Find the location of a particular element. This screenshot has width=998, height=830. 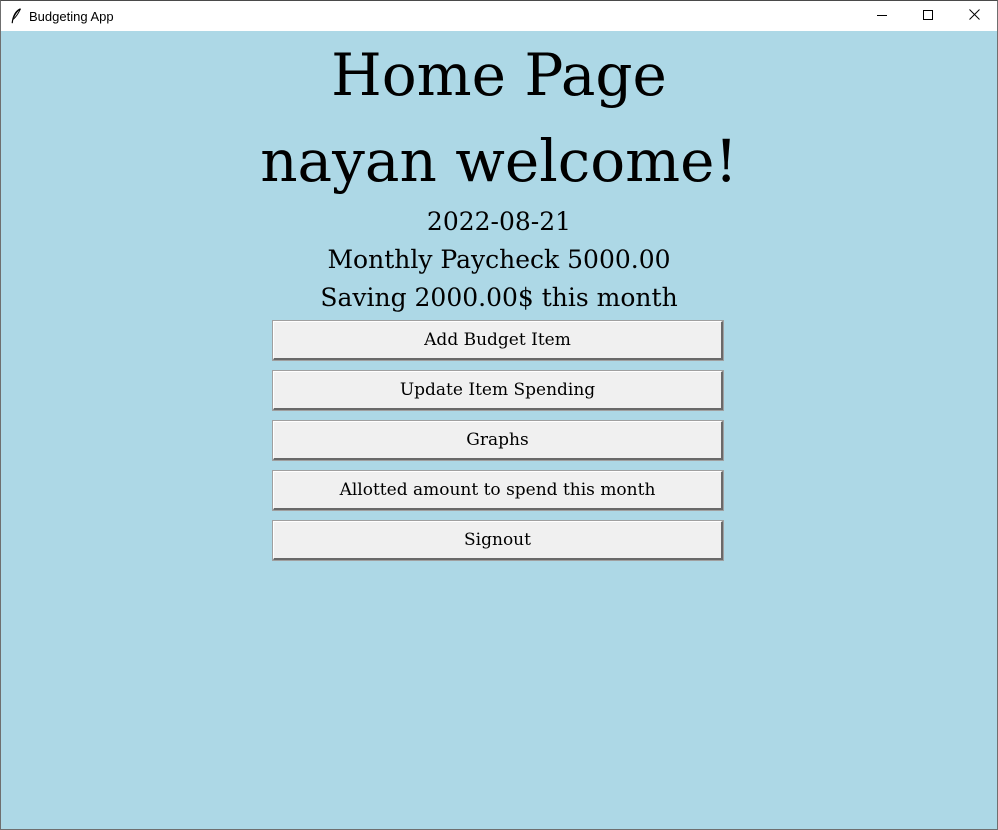

minimize-button is located at coordinates (882, 16).